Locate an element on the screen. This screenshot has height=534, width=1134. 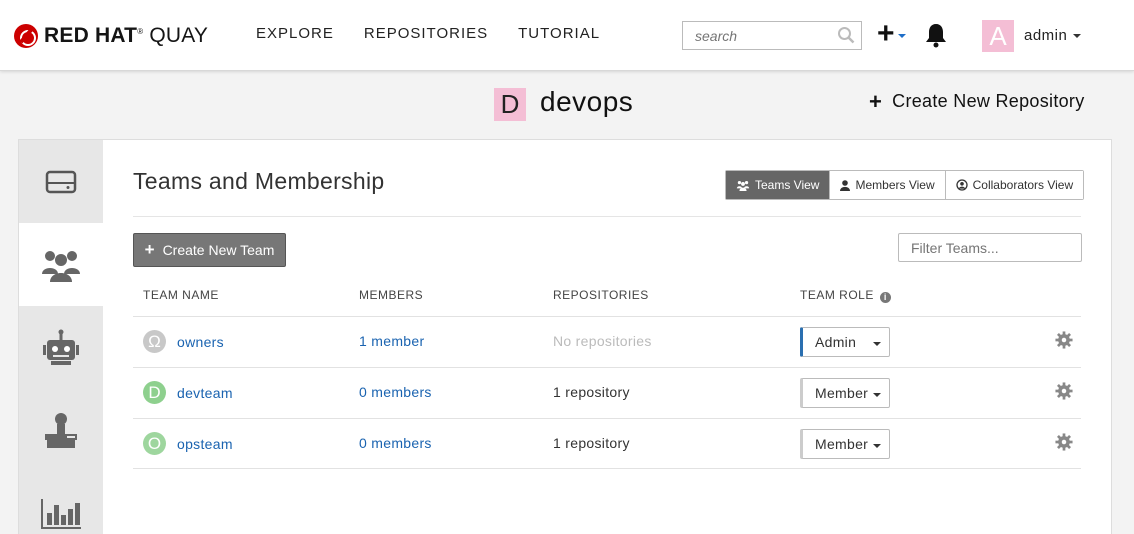
sidebar-tab-teams is located at coordinates (61, 264).